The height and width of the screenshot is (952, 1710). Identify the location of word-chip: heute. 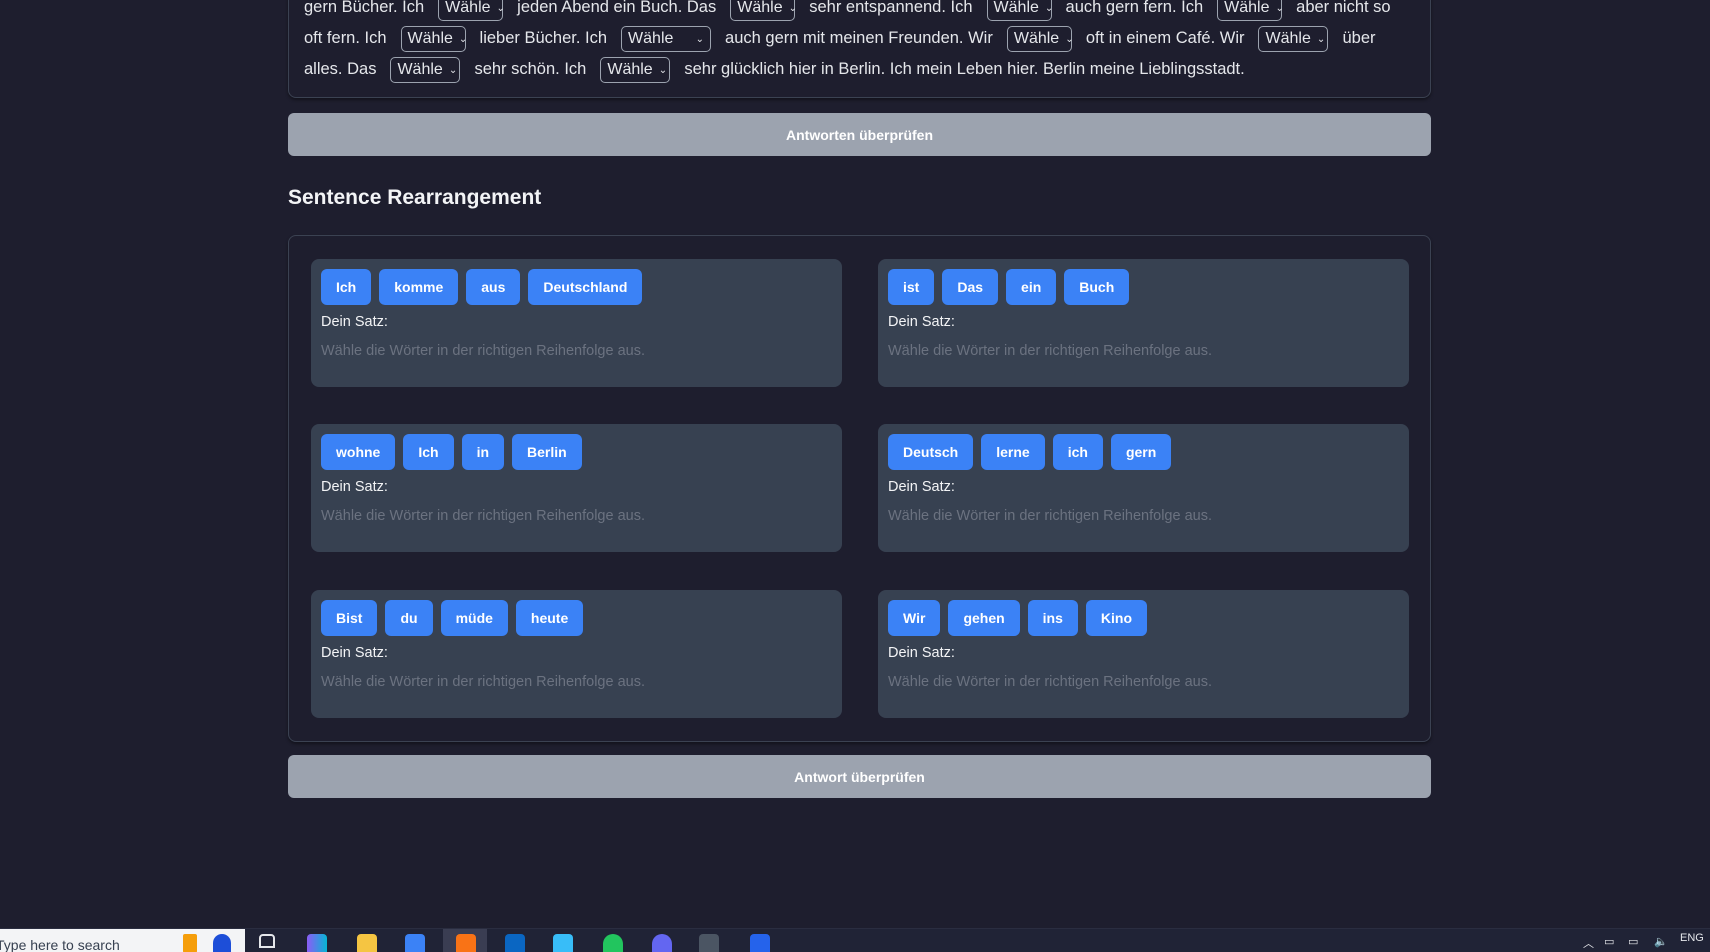
(549, 618).